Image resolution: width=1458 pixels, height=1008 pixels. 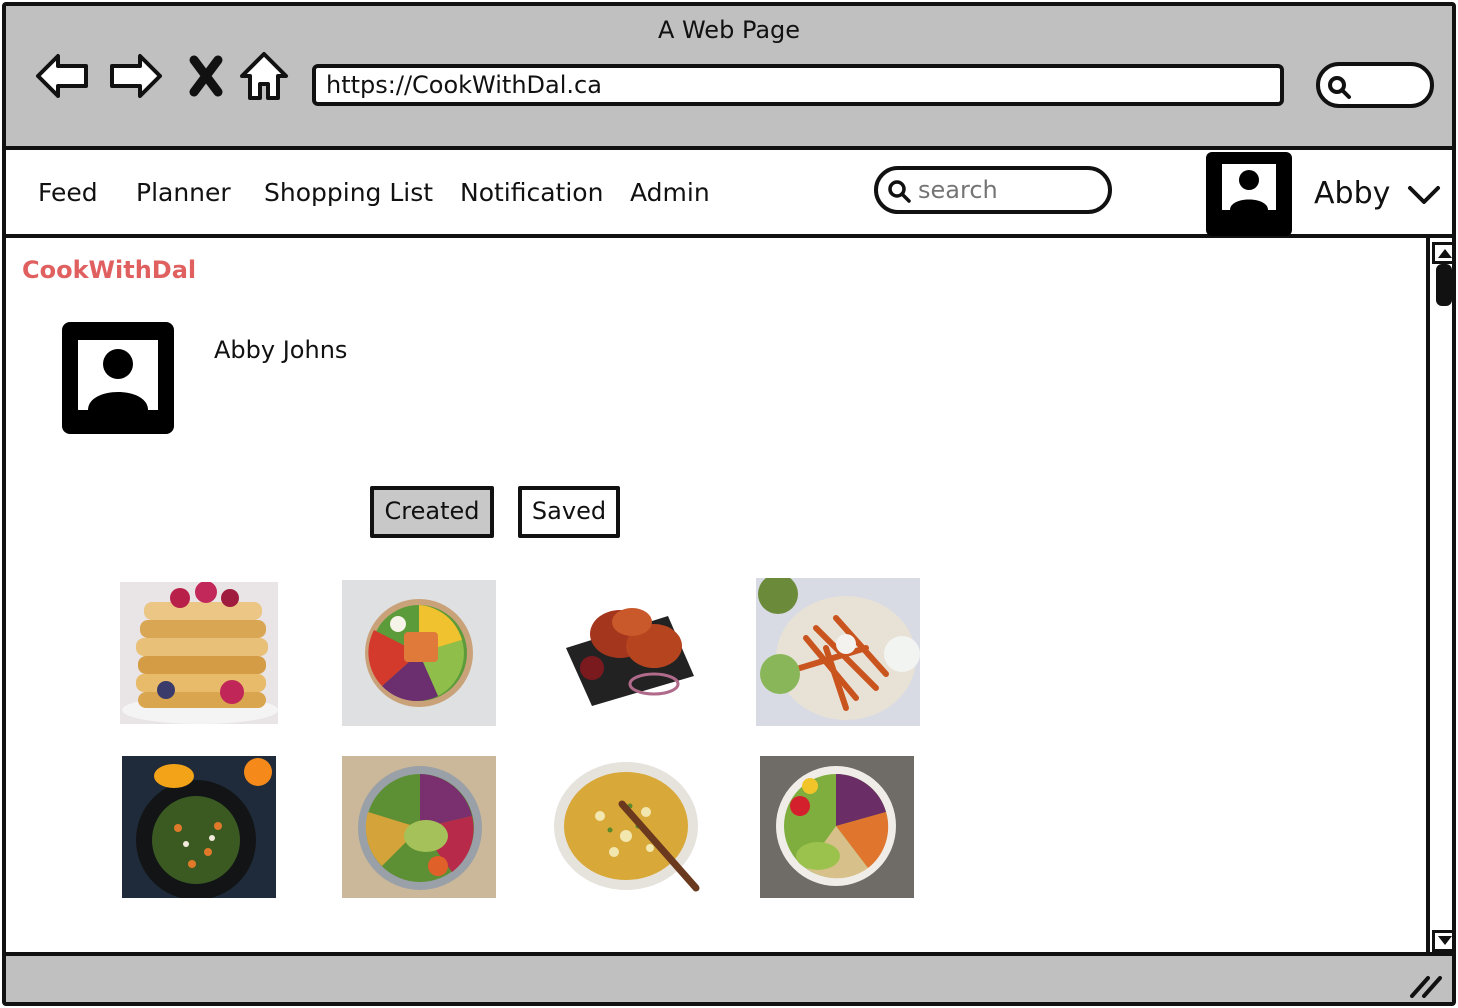 I want to click on back-button, so click(x=62, y=76).